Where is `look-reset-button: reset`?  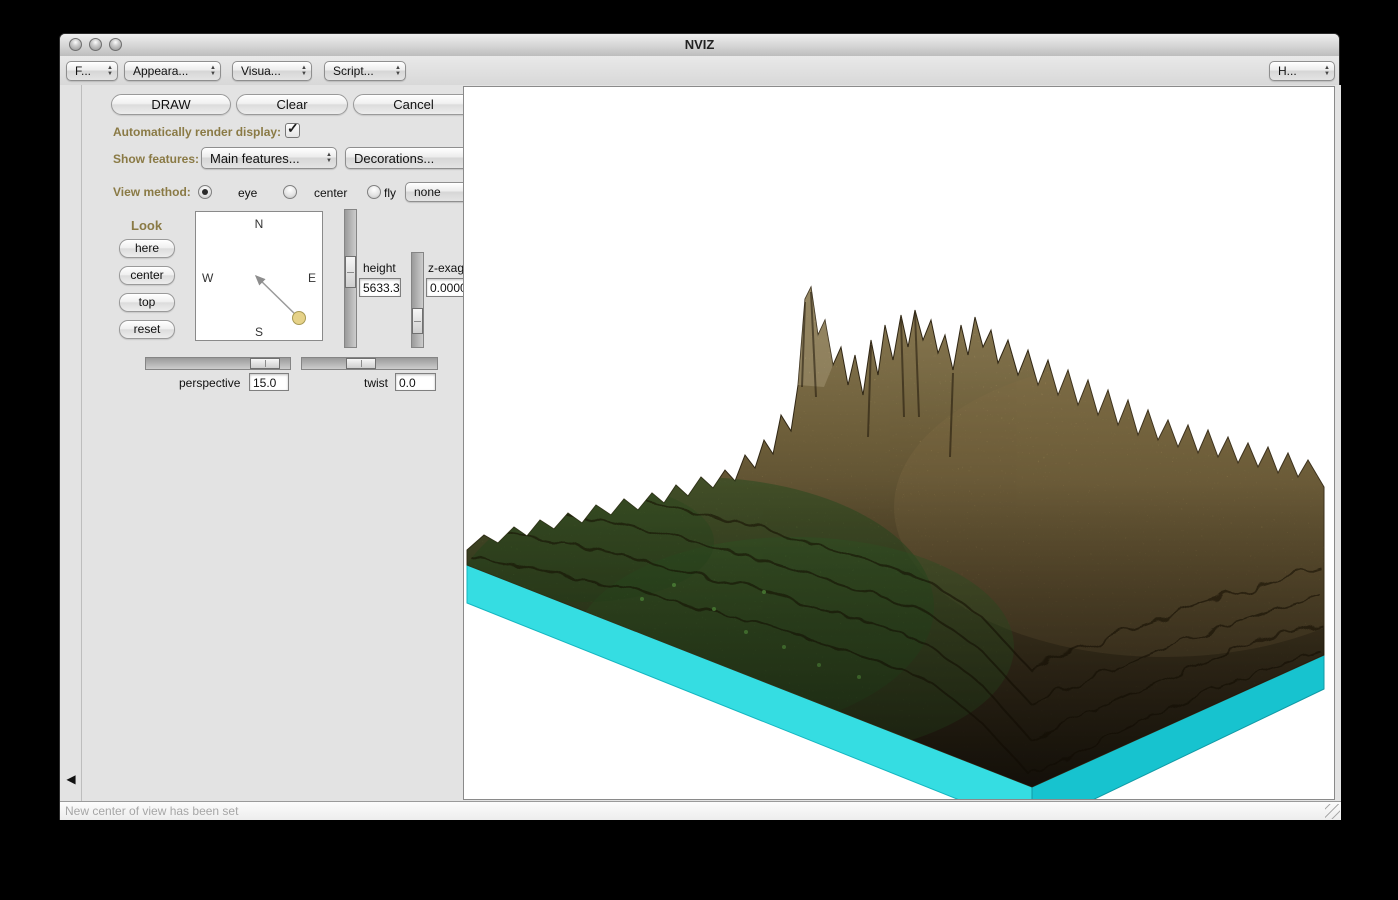
look-reset-button: reset is located at coordinates (147, 329).